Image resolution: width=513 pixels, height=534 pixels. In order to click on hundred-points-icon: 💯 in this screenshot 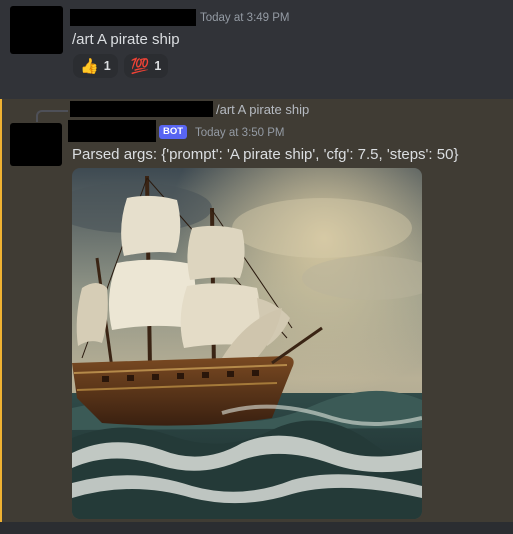, I will do `click(140, 66)`.